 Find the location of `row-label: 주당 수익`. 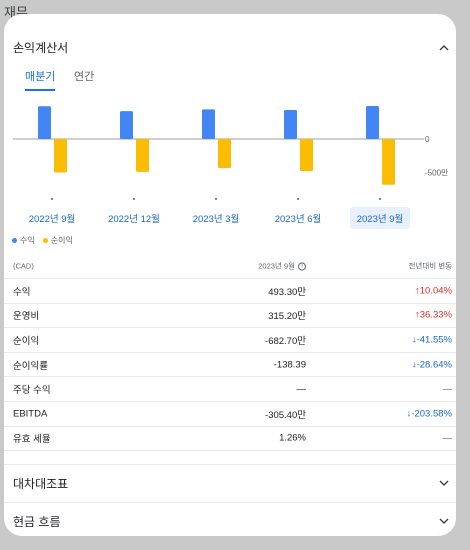

row-label: 주당 수익 is located at coordinates (32, 391).